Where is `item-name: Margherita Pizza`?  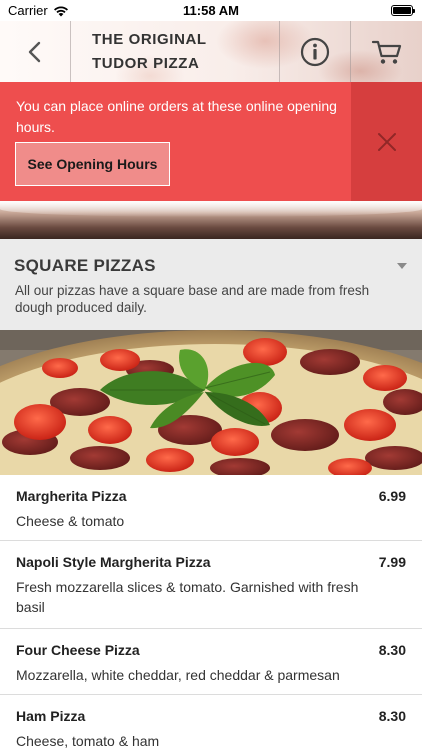 item-name: Margherita Pizza is located at coordinates (71, 496).